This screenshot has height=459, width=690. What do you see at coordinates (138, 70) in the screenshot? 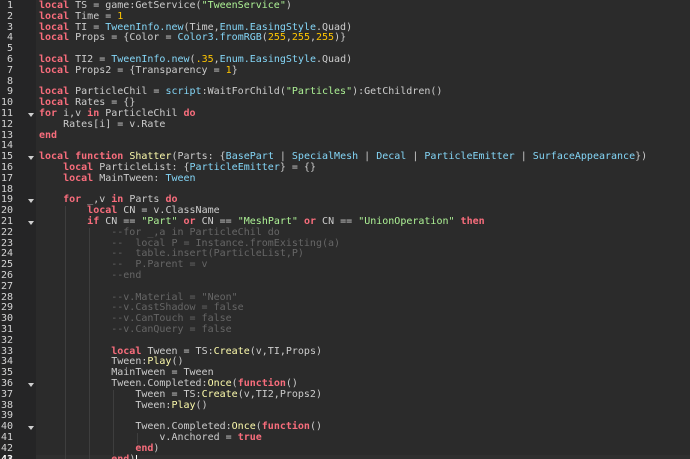
I see `code-line-text: local Props2 = {Transparency = 1}` at bounding box center [138, 70].